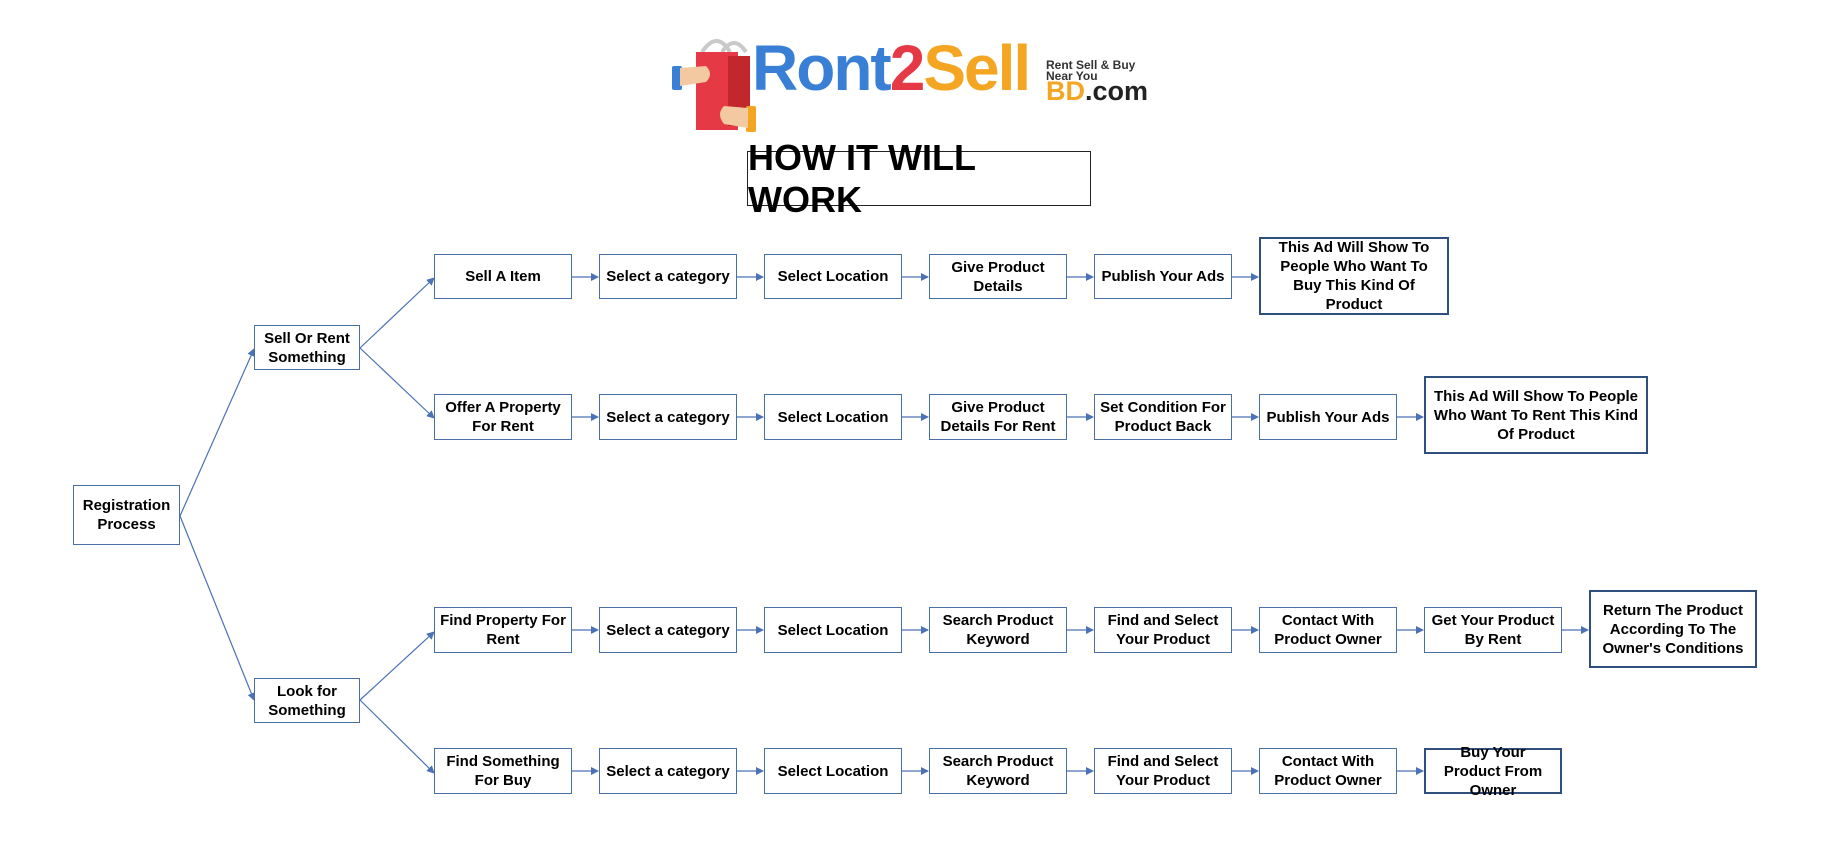  What do you see at coordinates (1163, 771) in the screenshot?
I see `node-row4-step: Find and Select Your Product` at bounding box center [1163, 771].